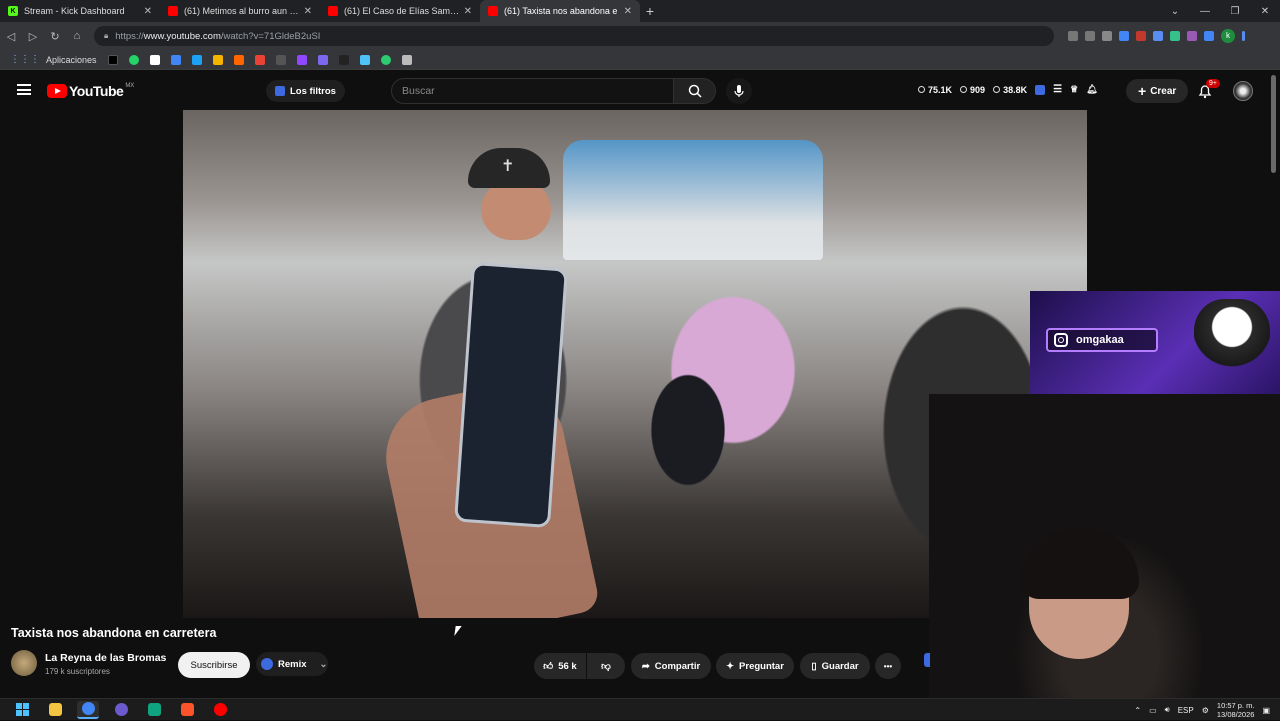  What do you see at coordinates (606, 666) in the screenshot?
I see `dislike-button: 👎︎` at bounding box center [606, 666].